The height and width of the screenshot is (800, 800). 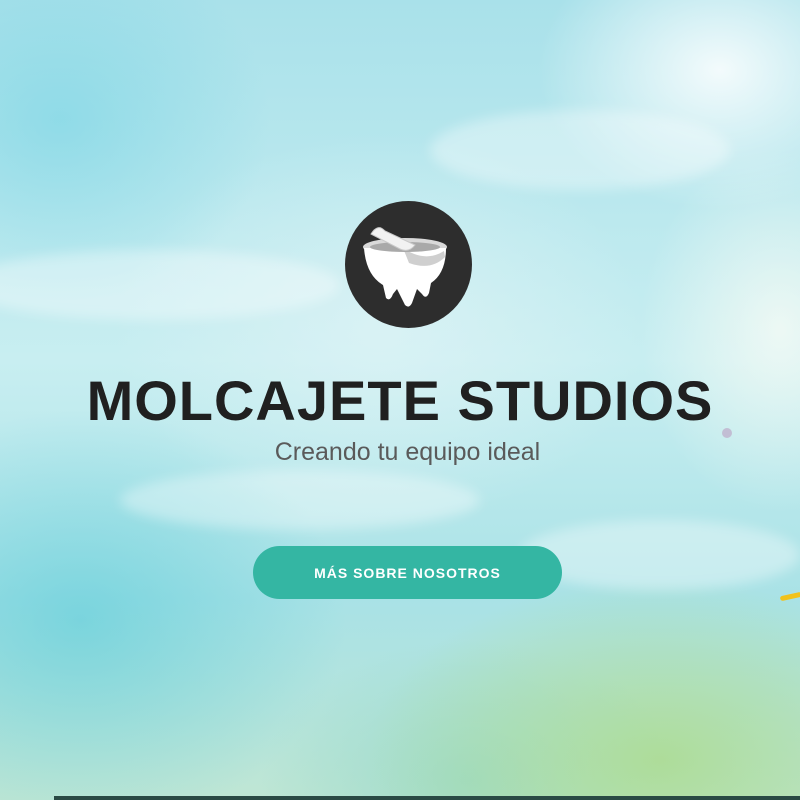 What do you see at coordinates (405, 267) in the screenshot?
I see `molcajete-icon` at bounding box center [405, 267].